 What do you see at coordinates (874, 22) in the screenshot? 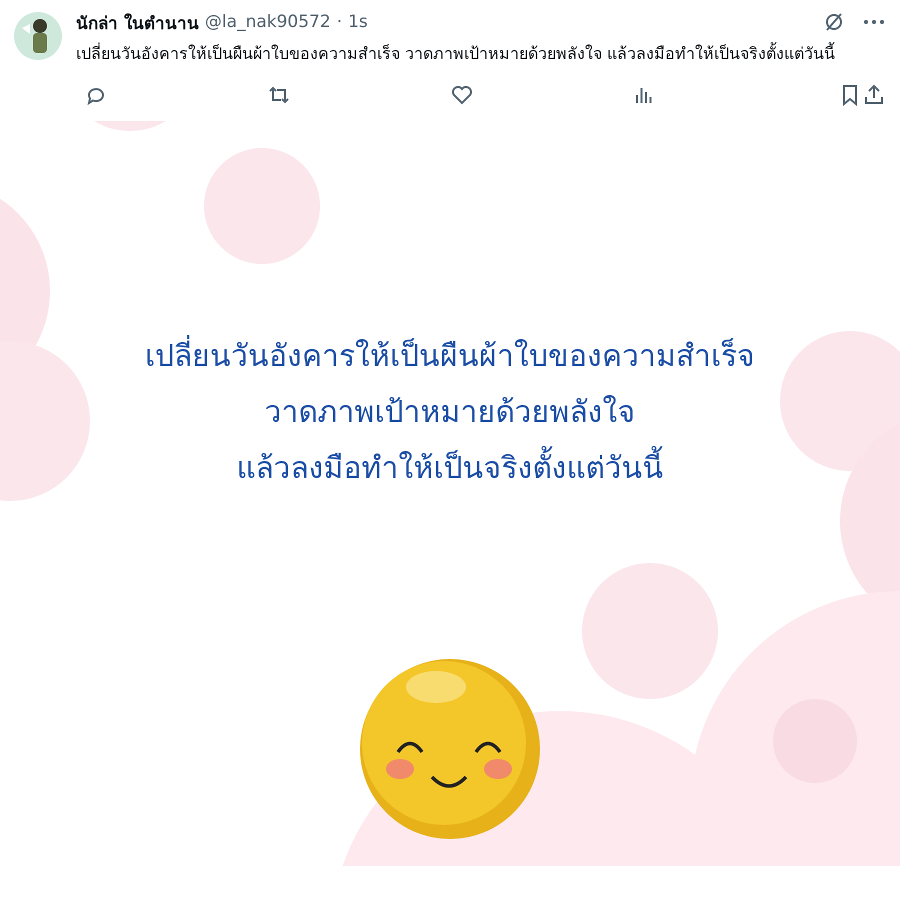
I see `more-icon` at bounding box center [874, 22].